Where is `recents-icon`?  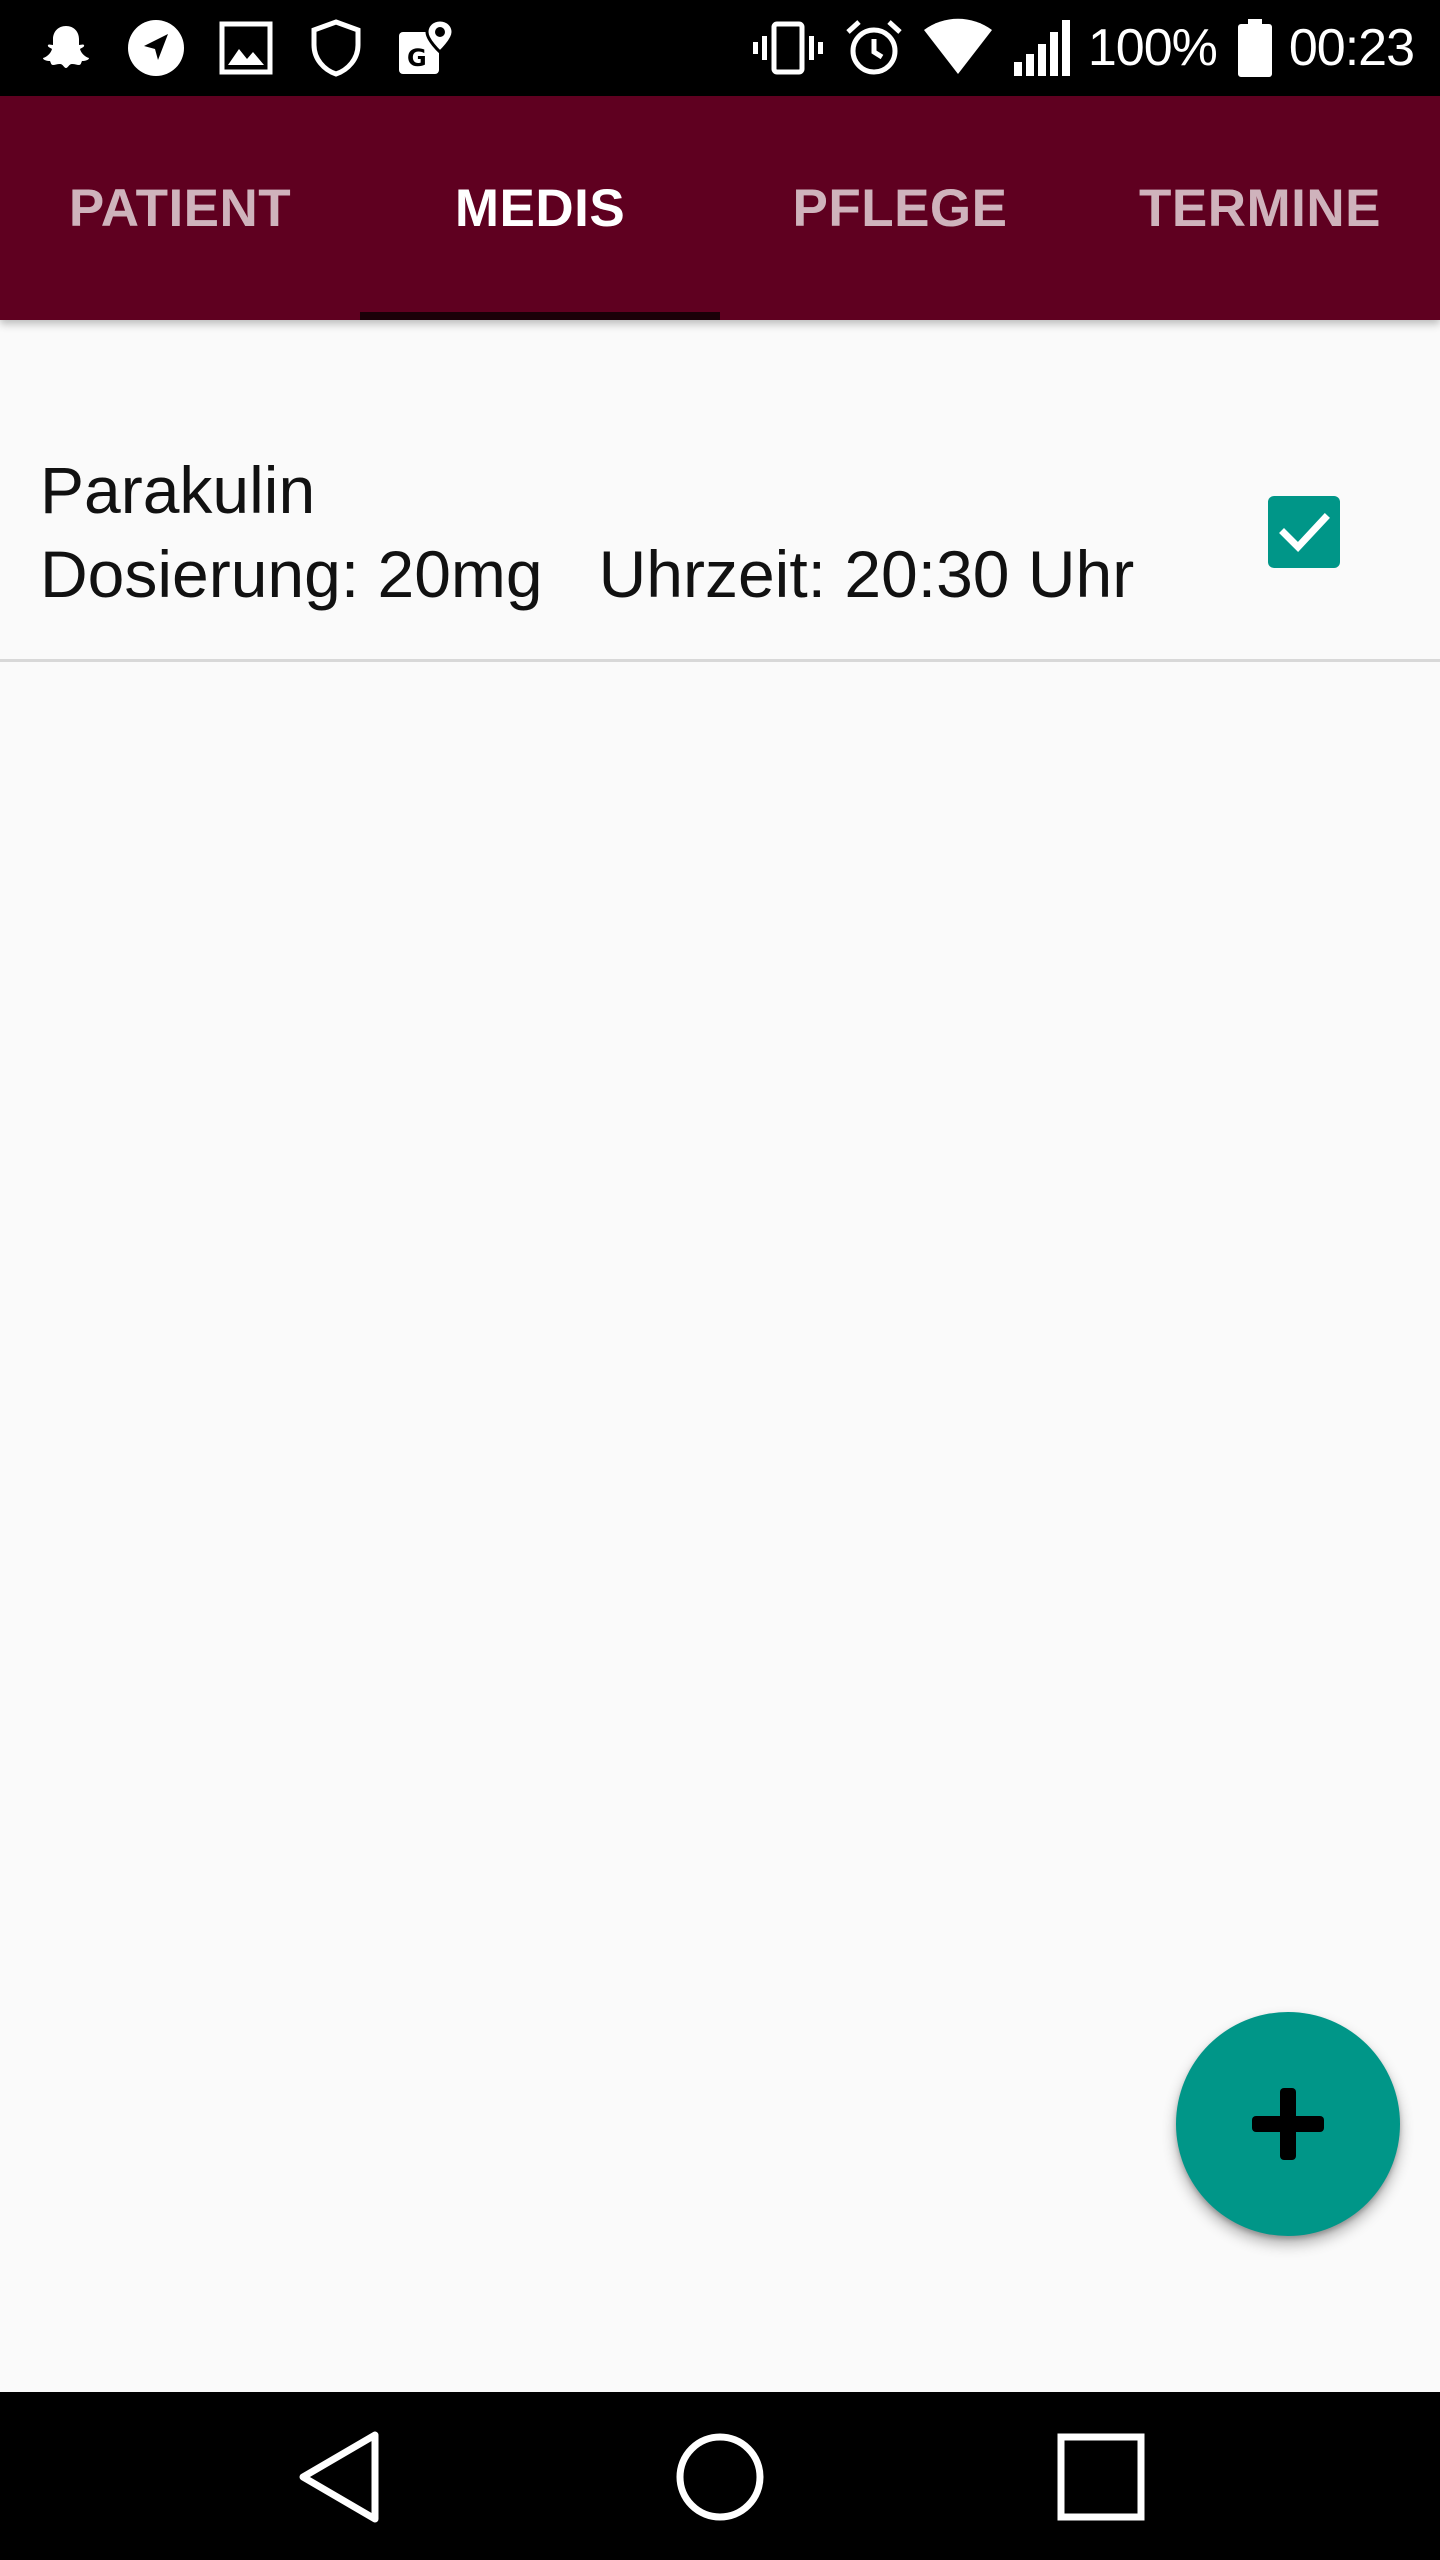
recents-icon is located at coordinates (1101, 2477).